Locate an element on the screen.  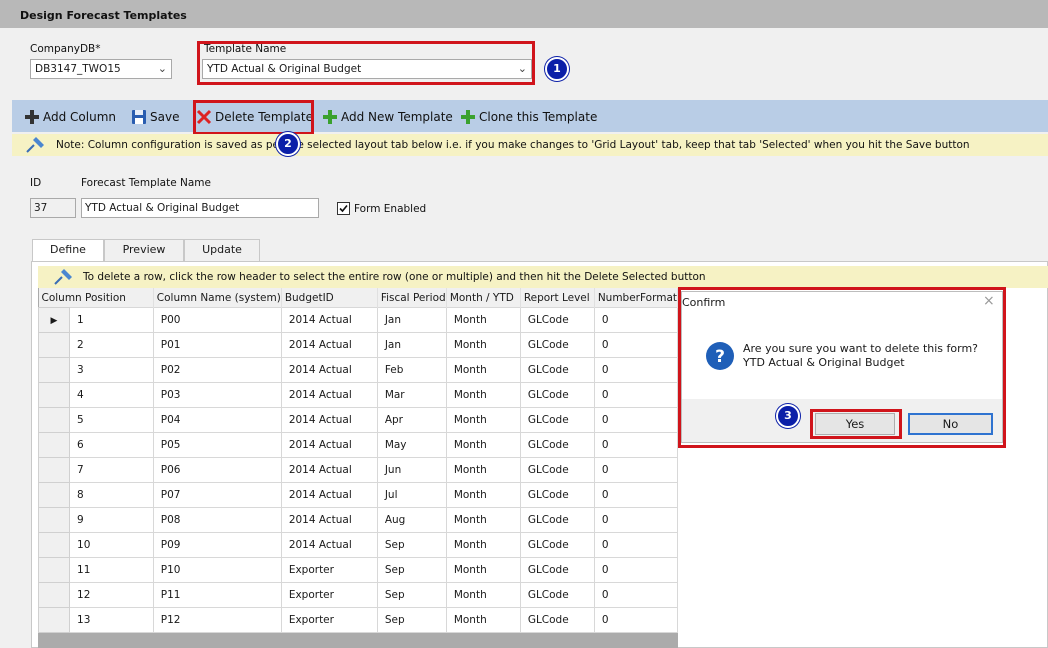
tab-preview: Preview is located at coordinates (144, 250).